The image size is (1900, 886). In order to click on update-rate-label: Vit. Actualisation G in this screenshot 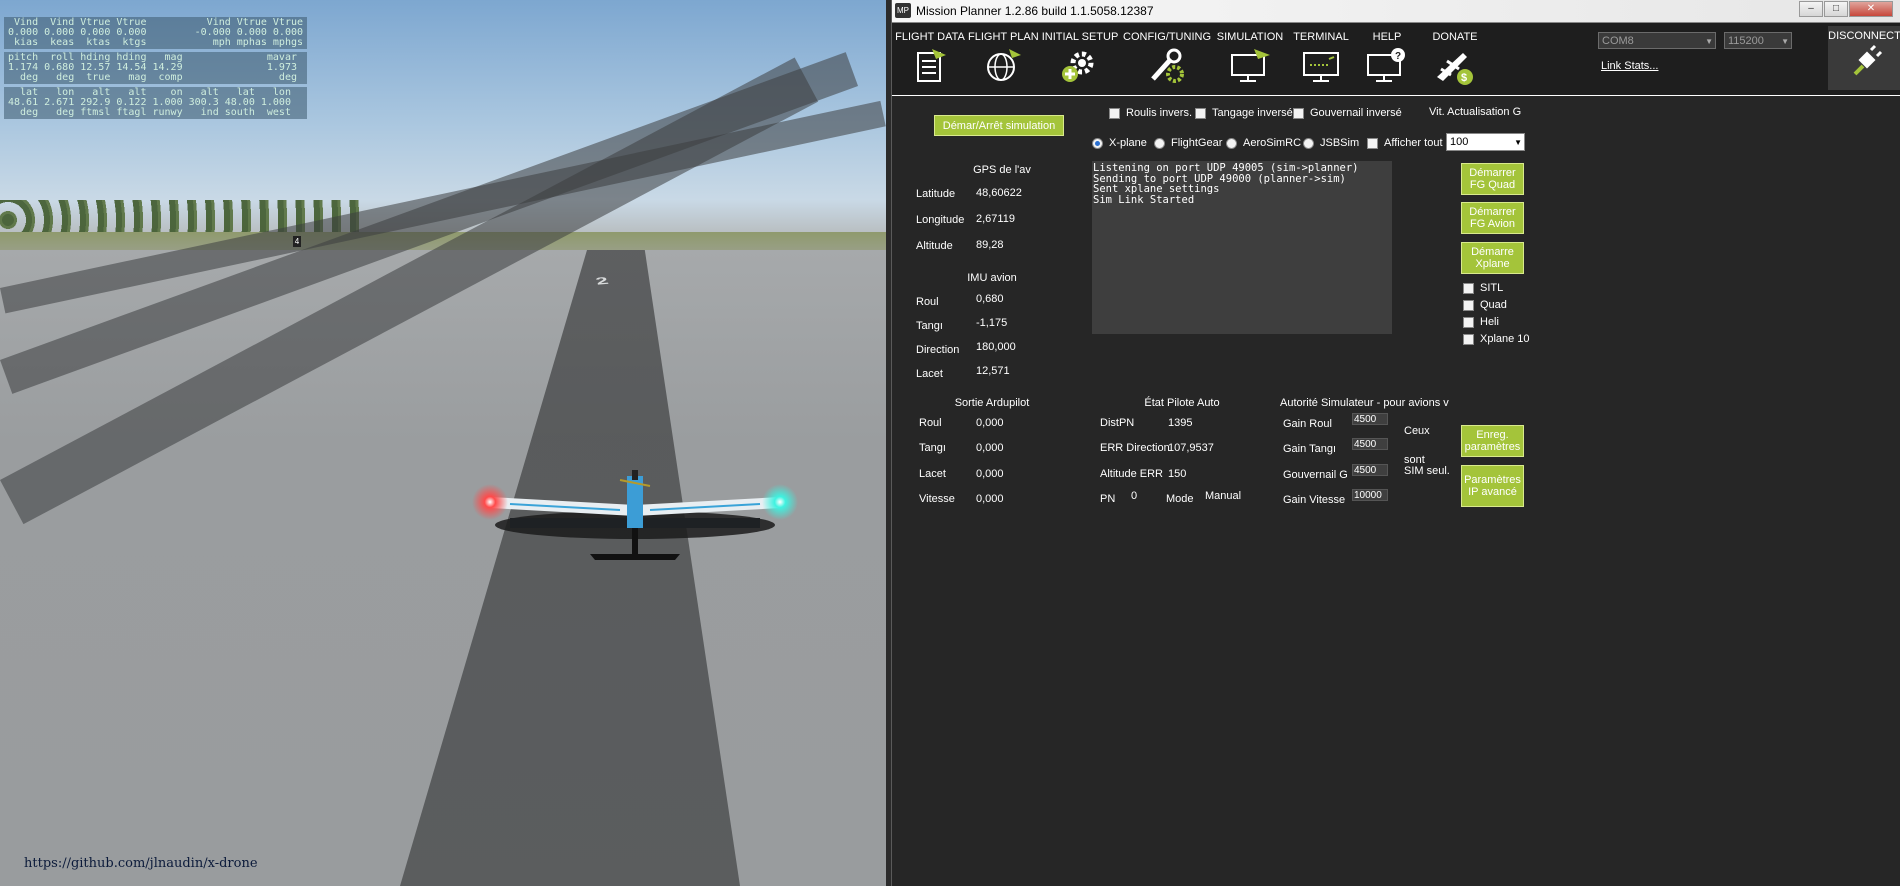, I will do `click(1475, 112)`.